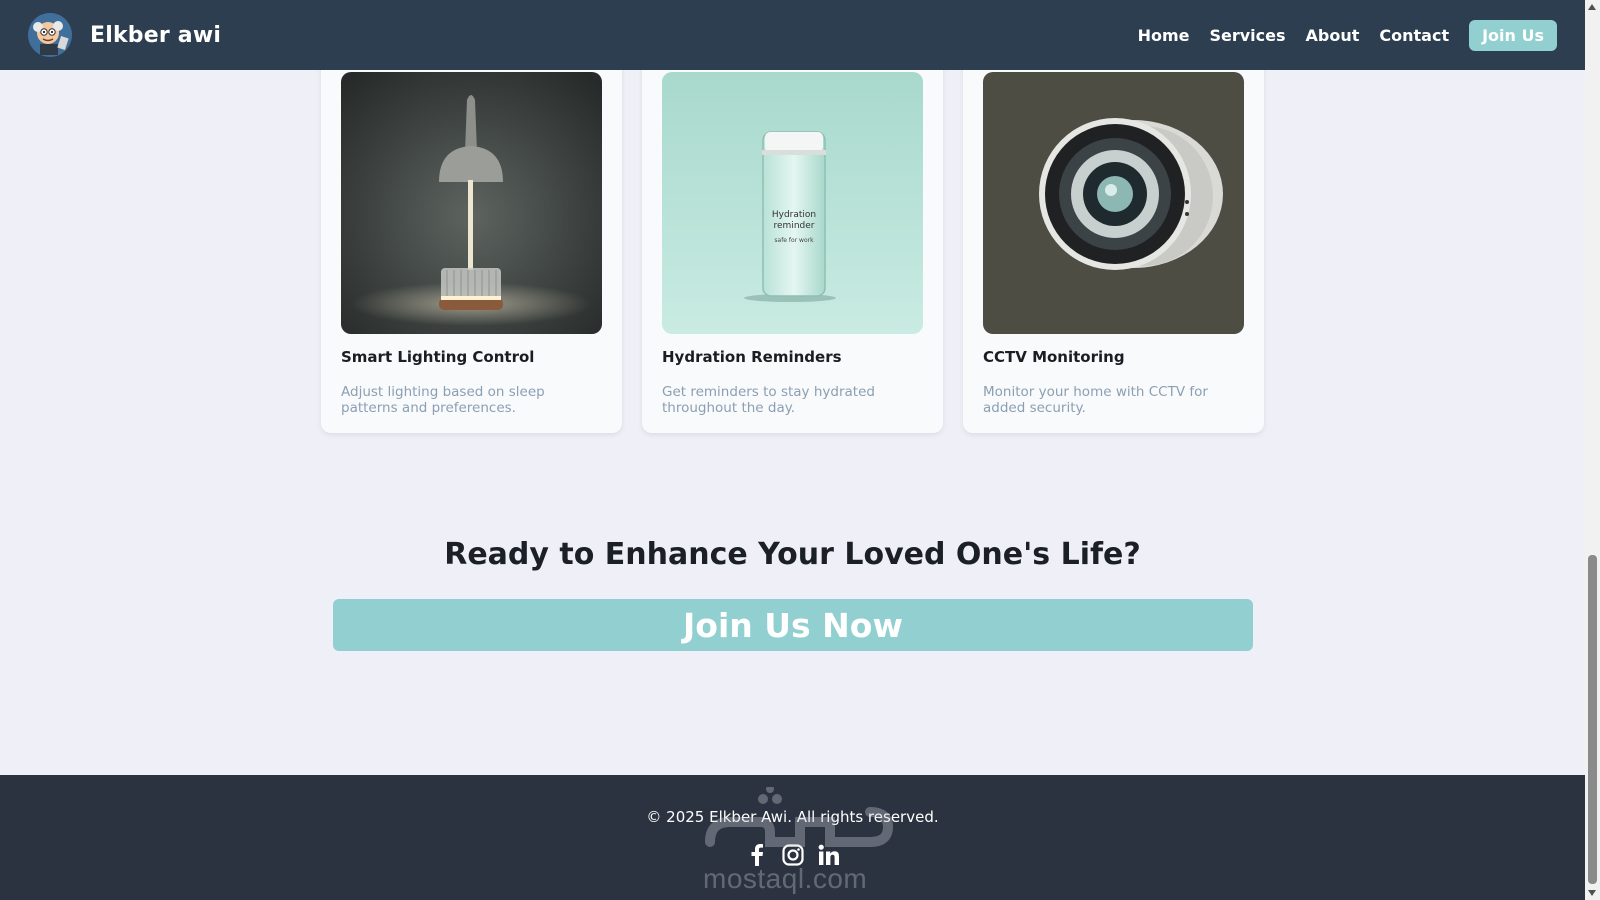 The image size is (1600, 900). I want to click on footer: © 2025 Elkber Awi. All rights reserved., so click(792, 837).